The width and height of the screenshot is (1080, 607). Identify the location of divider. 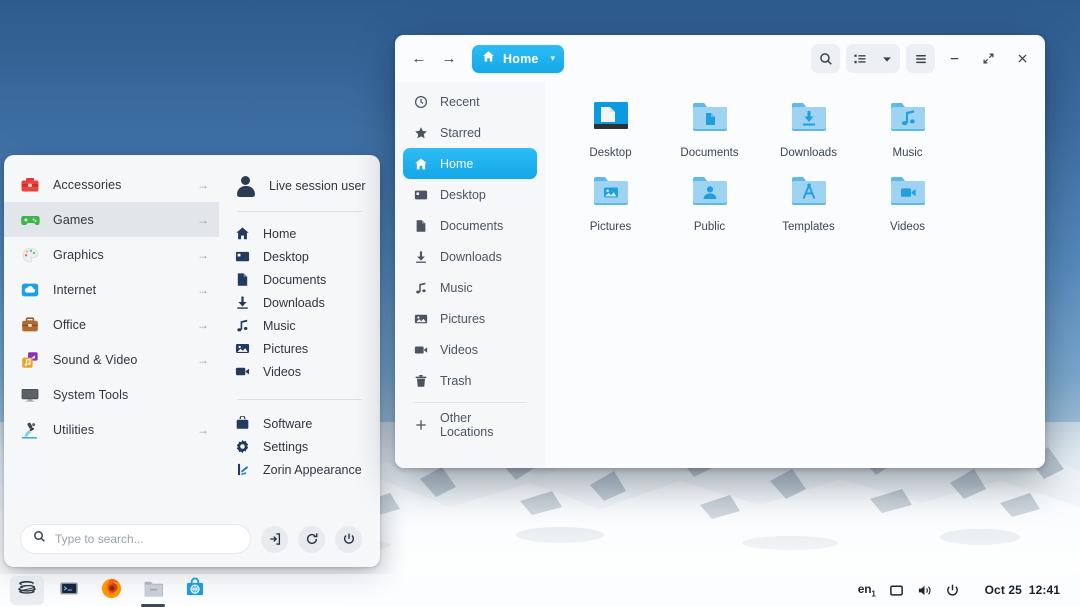
(299, 211).